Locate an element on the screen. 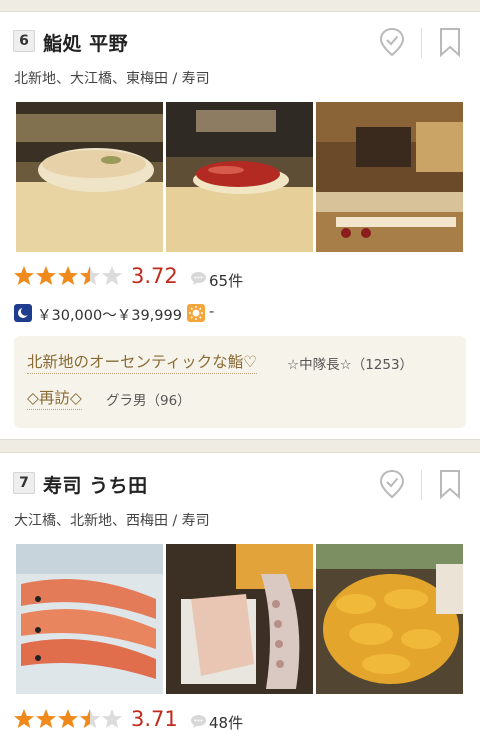 The width and height of the screenshot is (480, 745). restaurant-name: 鮨処 平野 is located at coordinates (85, 42).